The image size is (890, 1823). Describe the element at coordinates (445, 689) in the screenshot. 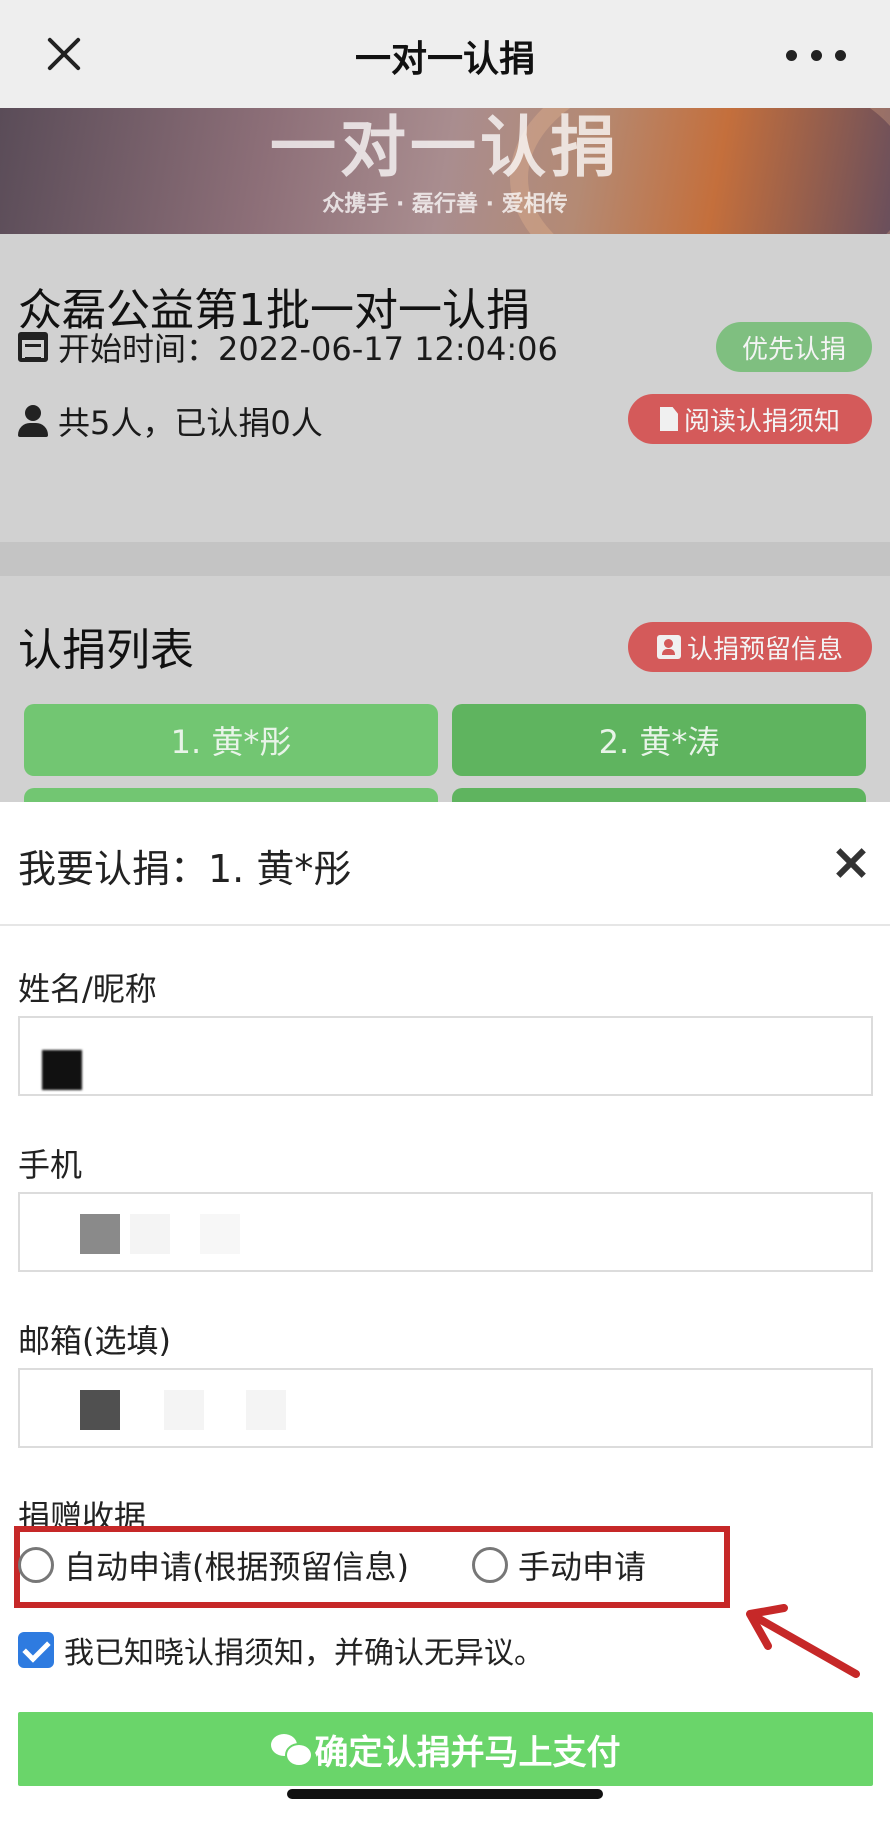

I see `donee-list-section: 认捐列表 认捐预留信息 1. 黄*彤 2. 黄*涛` at that location.